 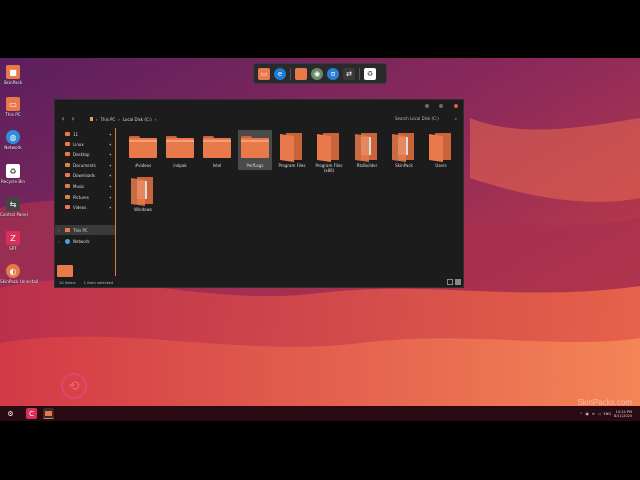 I want to click on computer-icon: ▭, so click(x=13, y=104).